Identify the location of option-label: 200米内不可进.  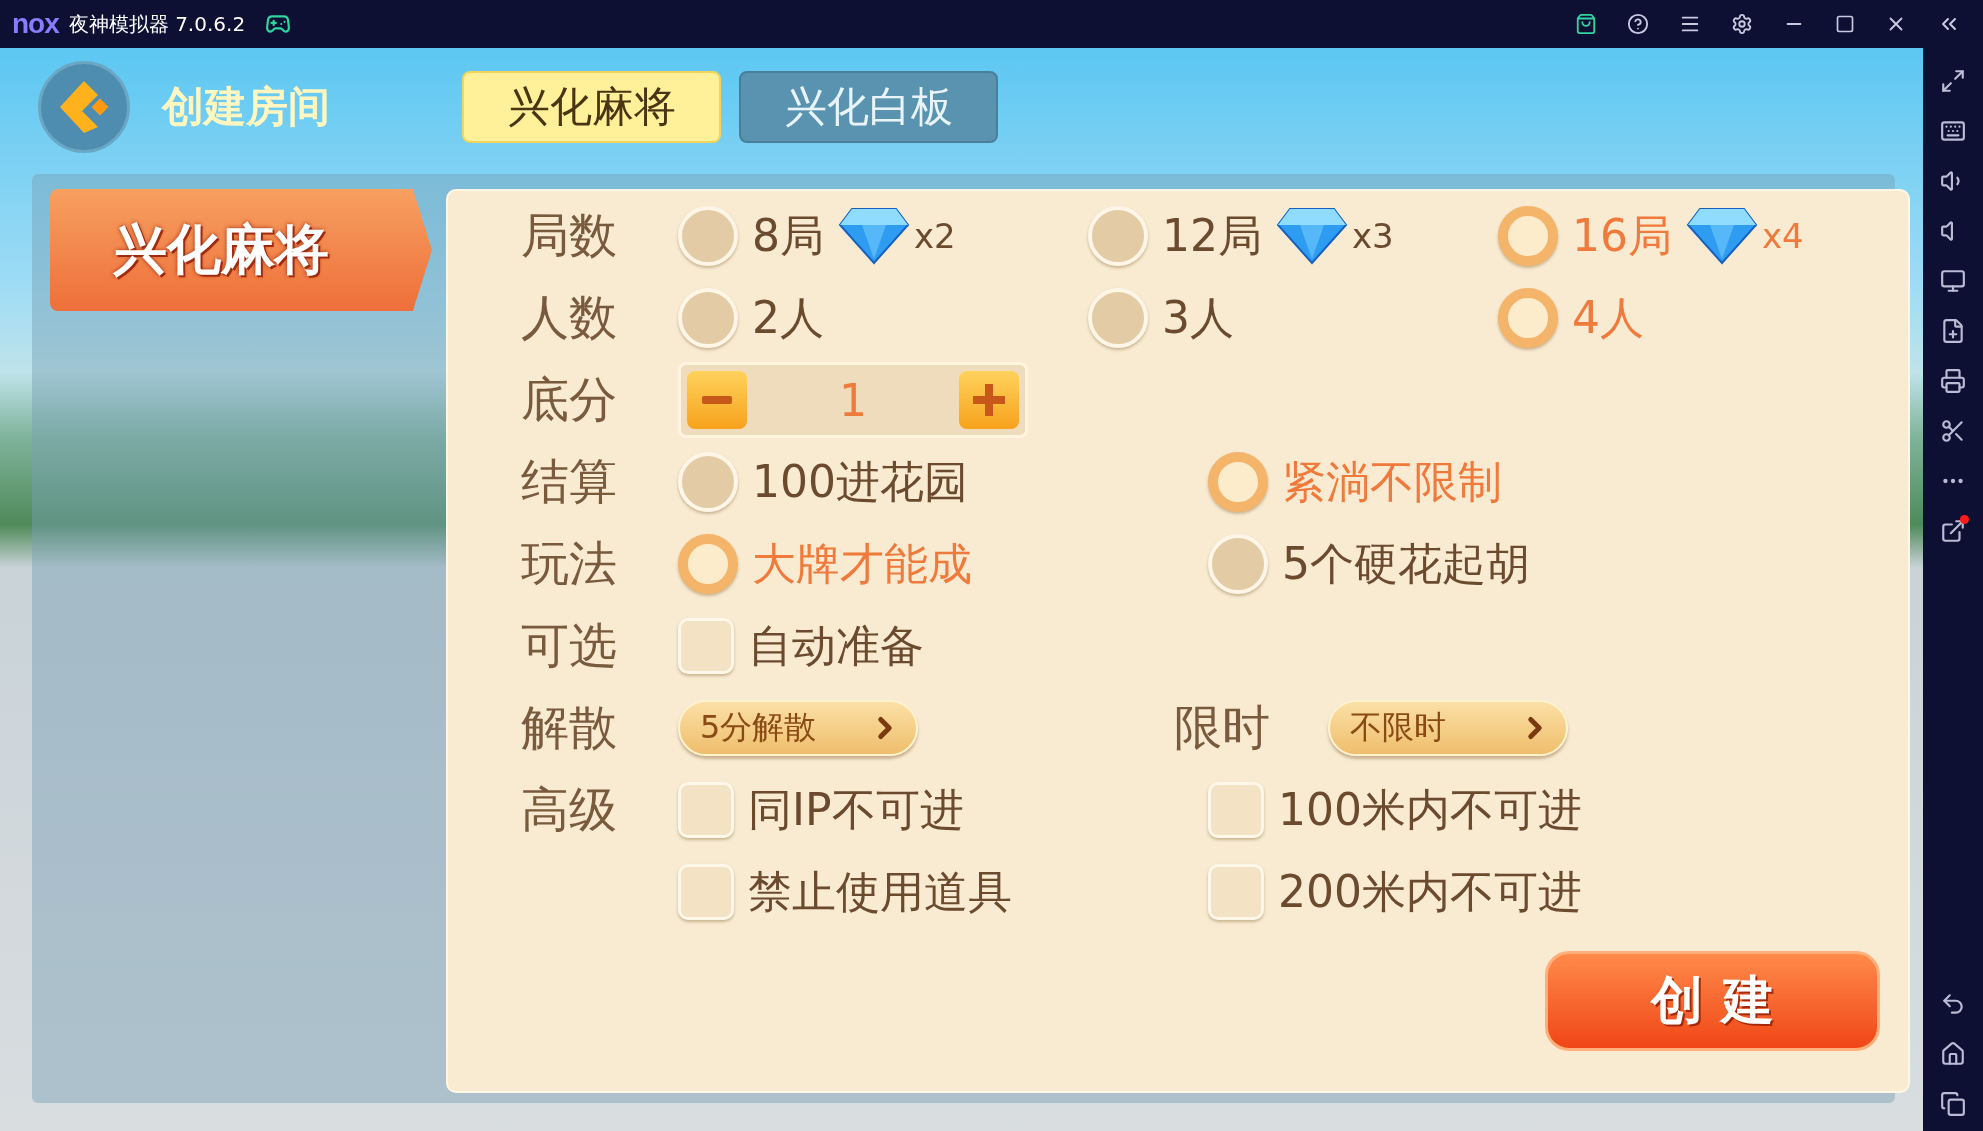
(1430, 891).